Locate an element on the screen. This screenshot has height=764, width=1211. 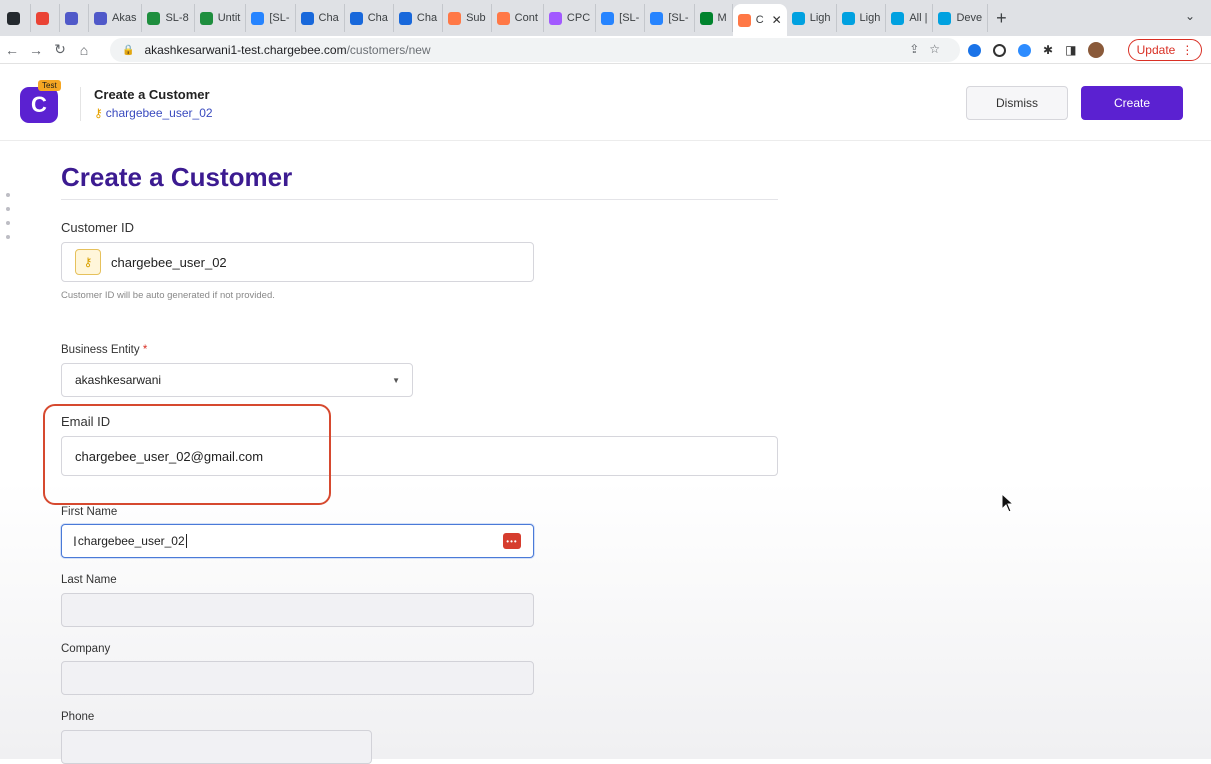
first-name-input: I chargebee_user_02 ••• is located at coordinates (297, 541).